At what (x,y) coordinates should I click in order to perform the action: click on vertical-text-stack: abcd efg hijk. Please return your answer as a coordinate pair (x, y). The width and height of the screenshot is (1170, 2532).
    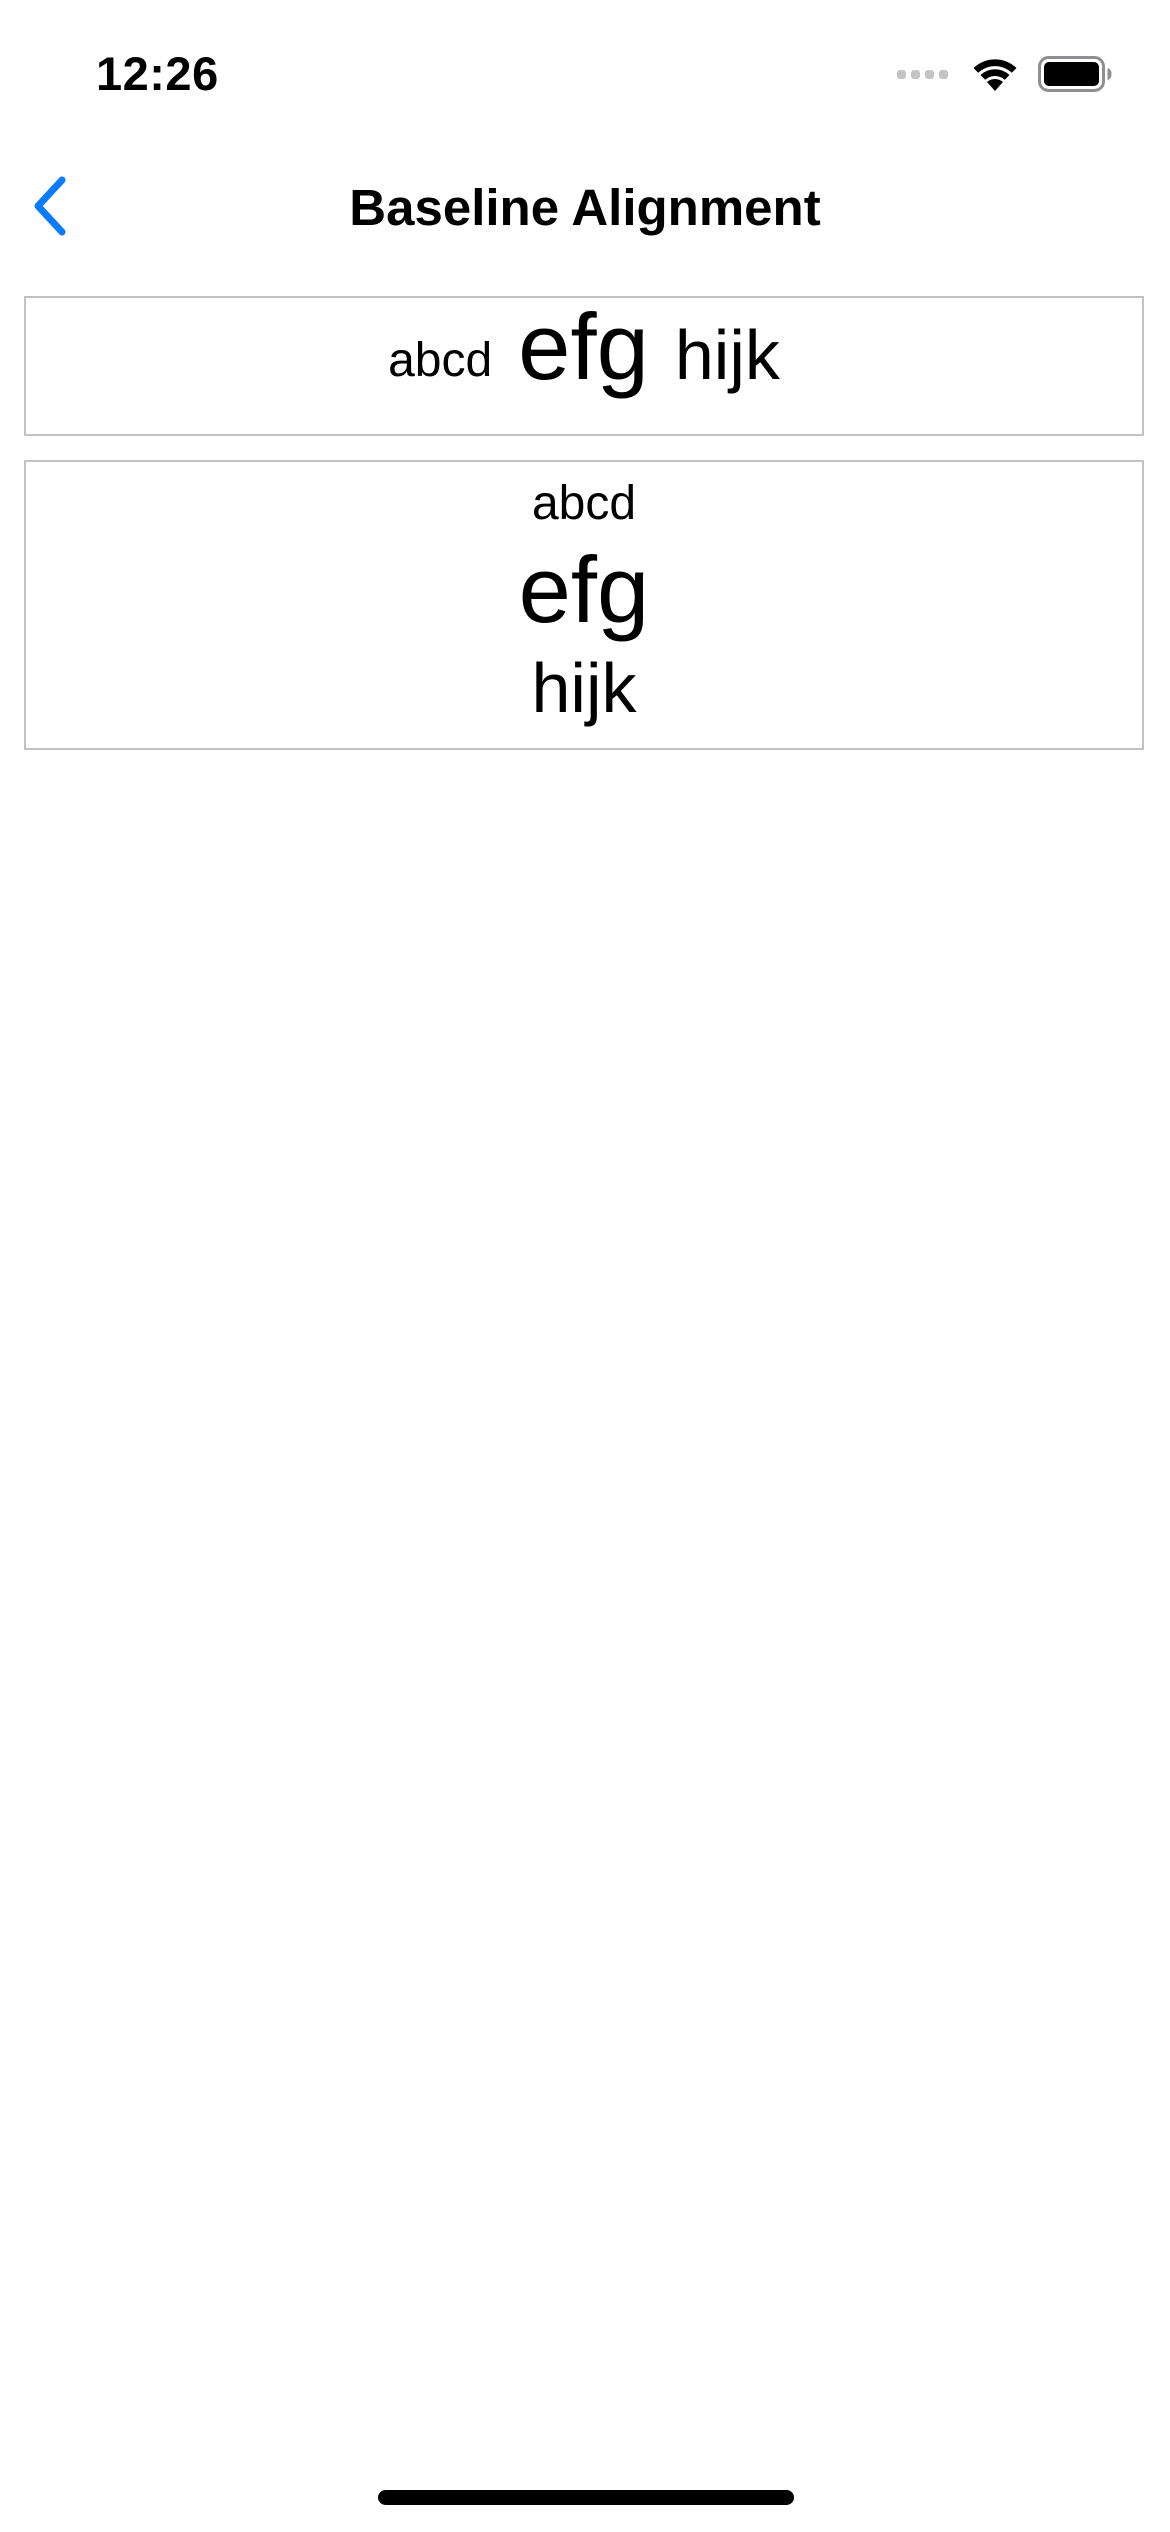
    Looking at the image, I should click on (584, 602).